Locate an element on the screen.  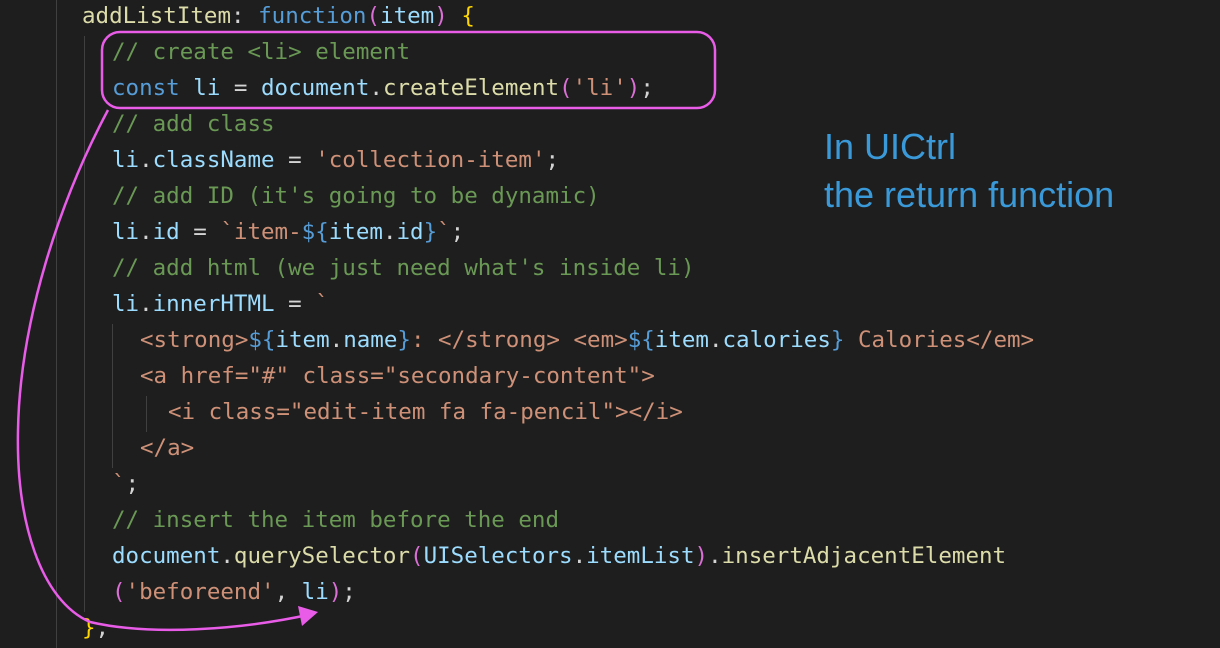
highlight-box is located at coordinates (408, 70).